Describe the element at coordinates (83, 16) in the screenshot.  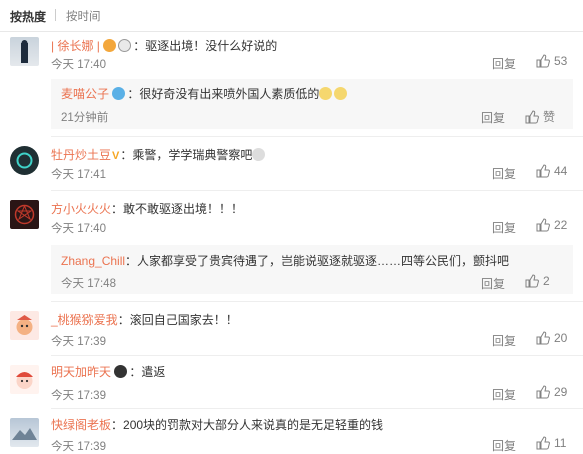
I see `sort-by-time-tab: 按时间` at that location.